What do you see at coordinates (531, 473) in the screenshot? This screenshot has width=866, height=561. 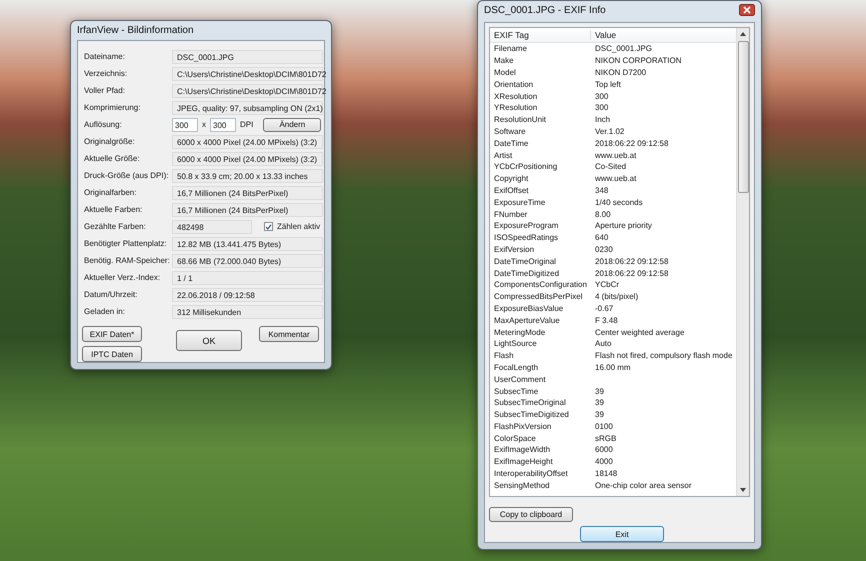 I see `table-cell-text: InteroperabilityOffset` at bounding box center [531, 473].